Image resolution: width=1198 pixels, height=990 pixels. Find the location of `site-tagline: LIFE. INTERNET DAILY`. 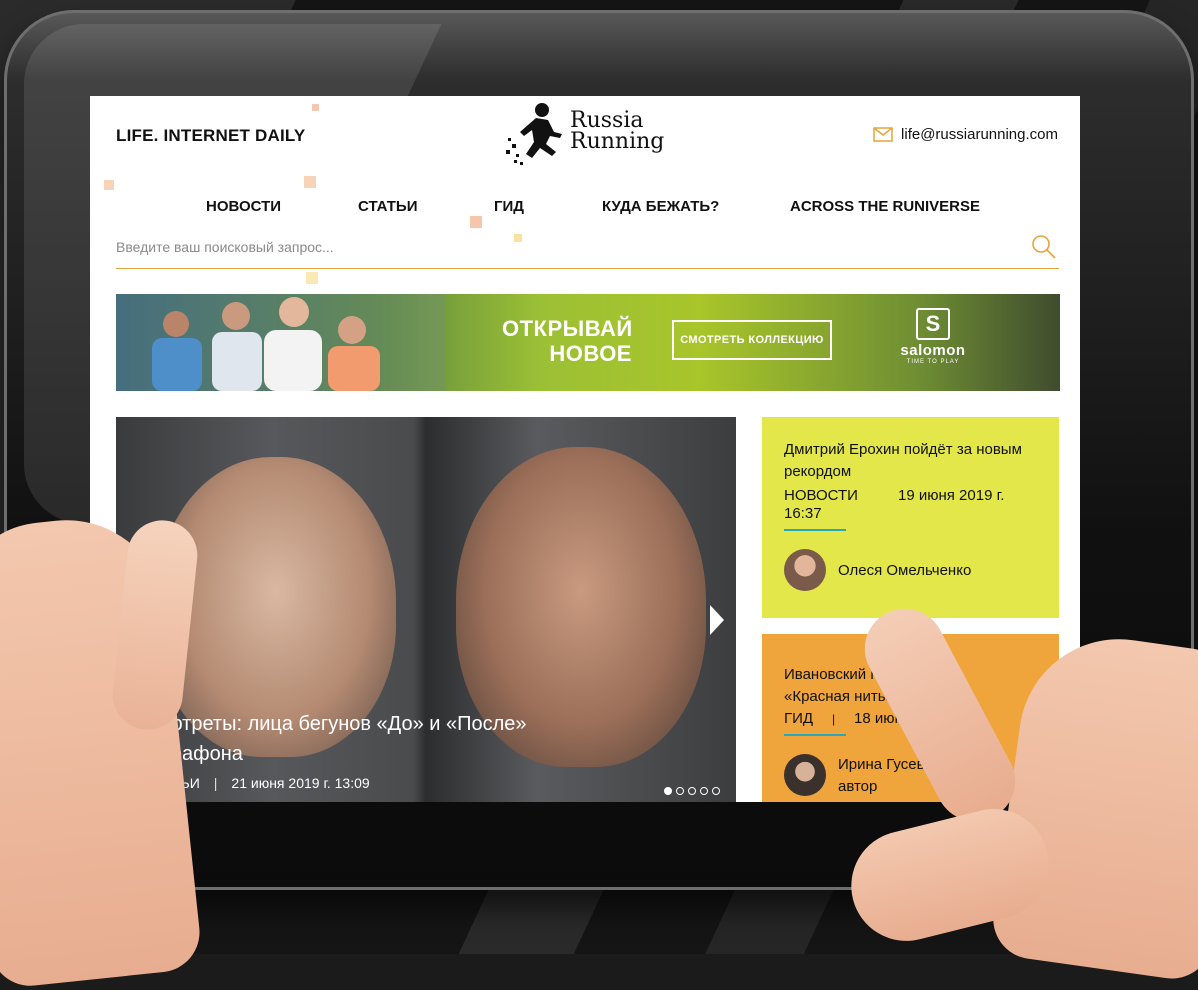

site-tagline: LIFE. INTERNET DAILY is located at coordinates (211, 135).